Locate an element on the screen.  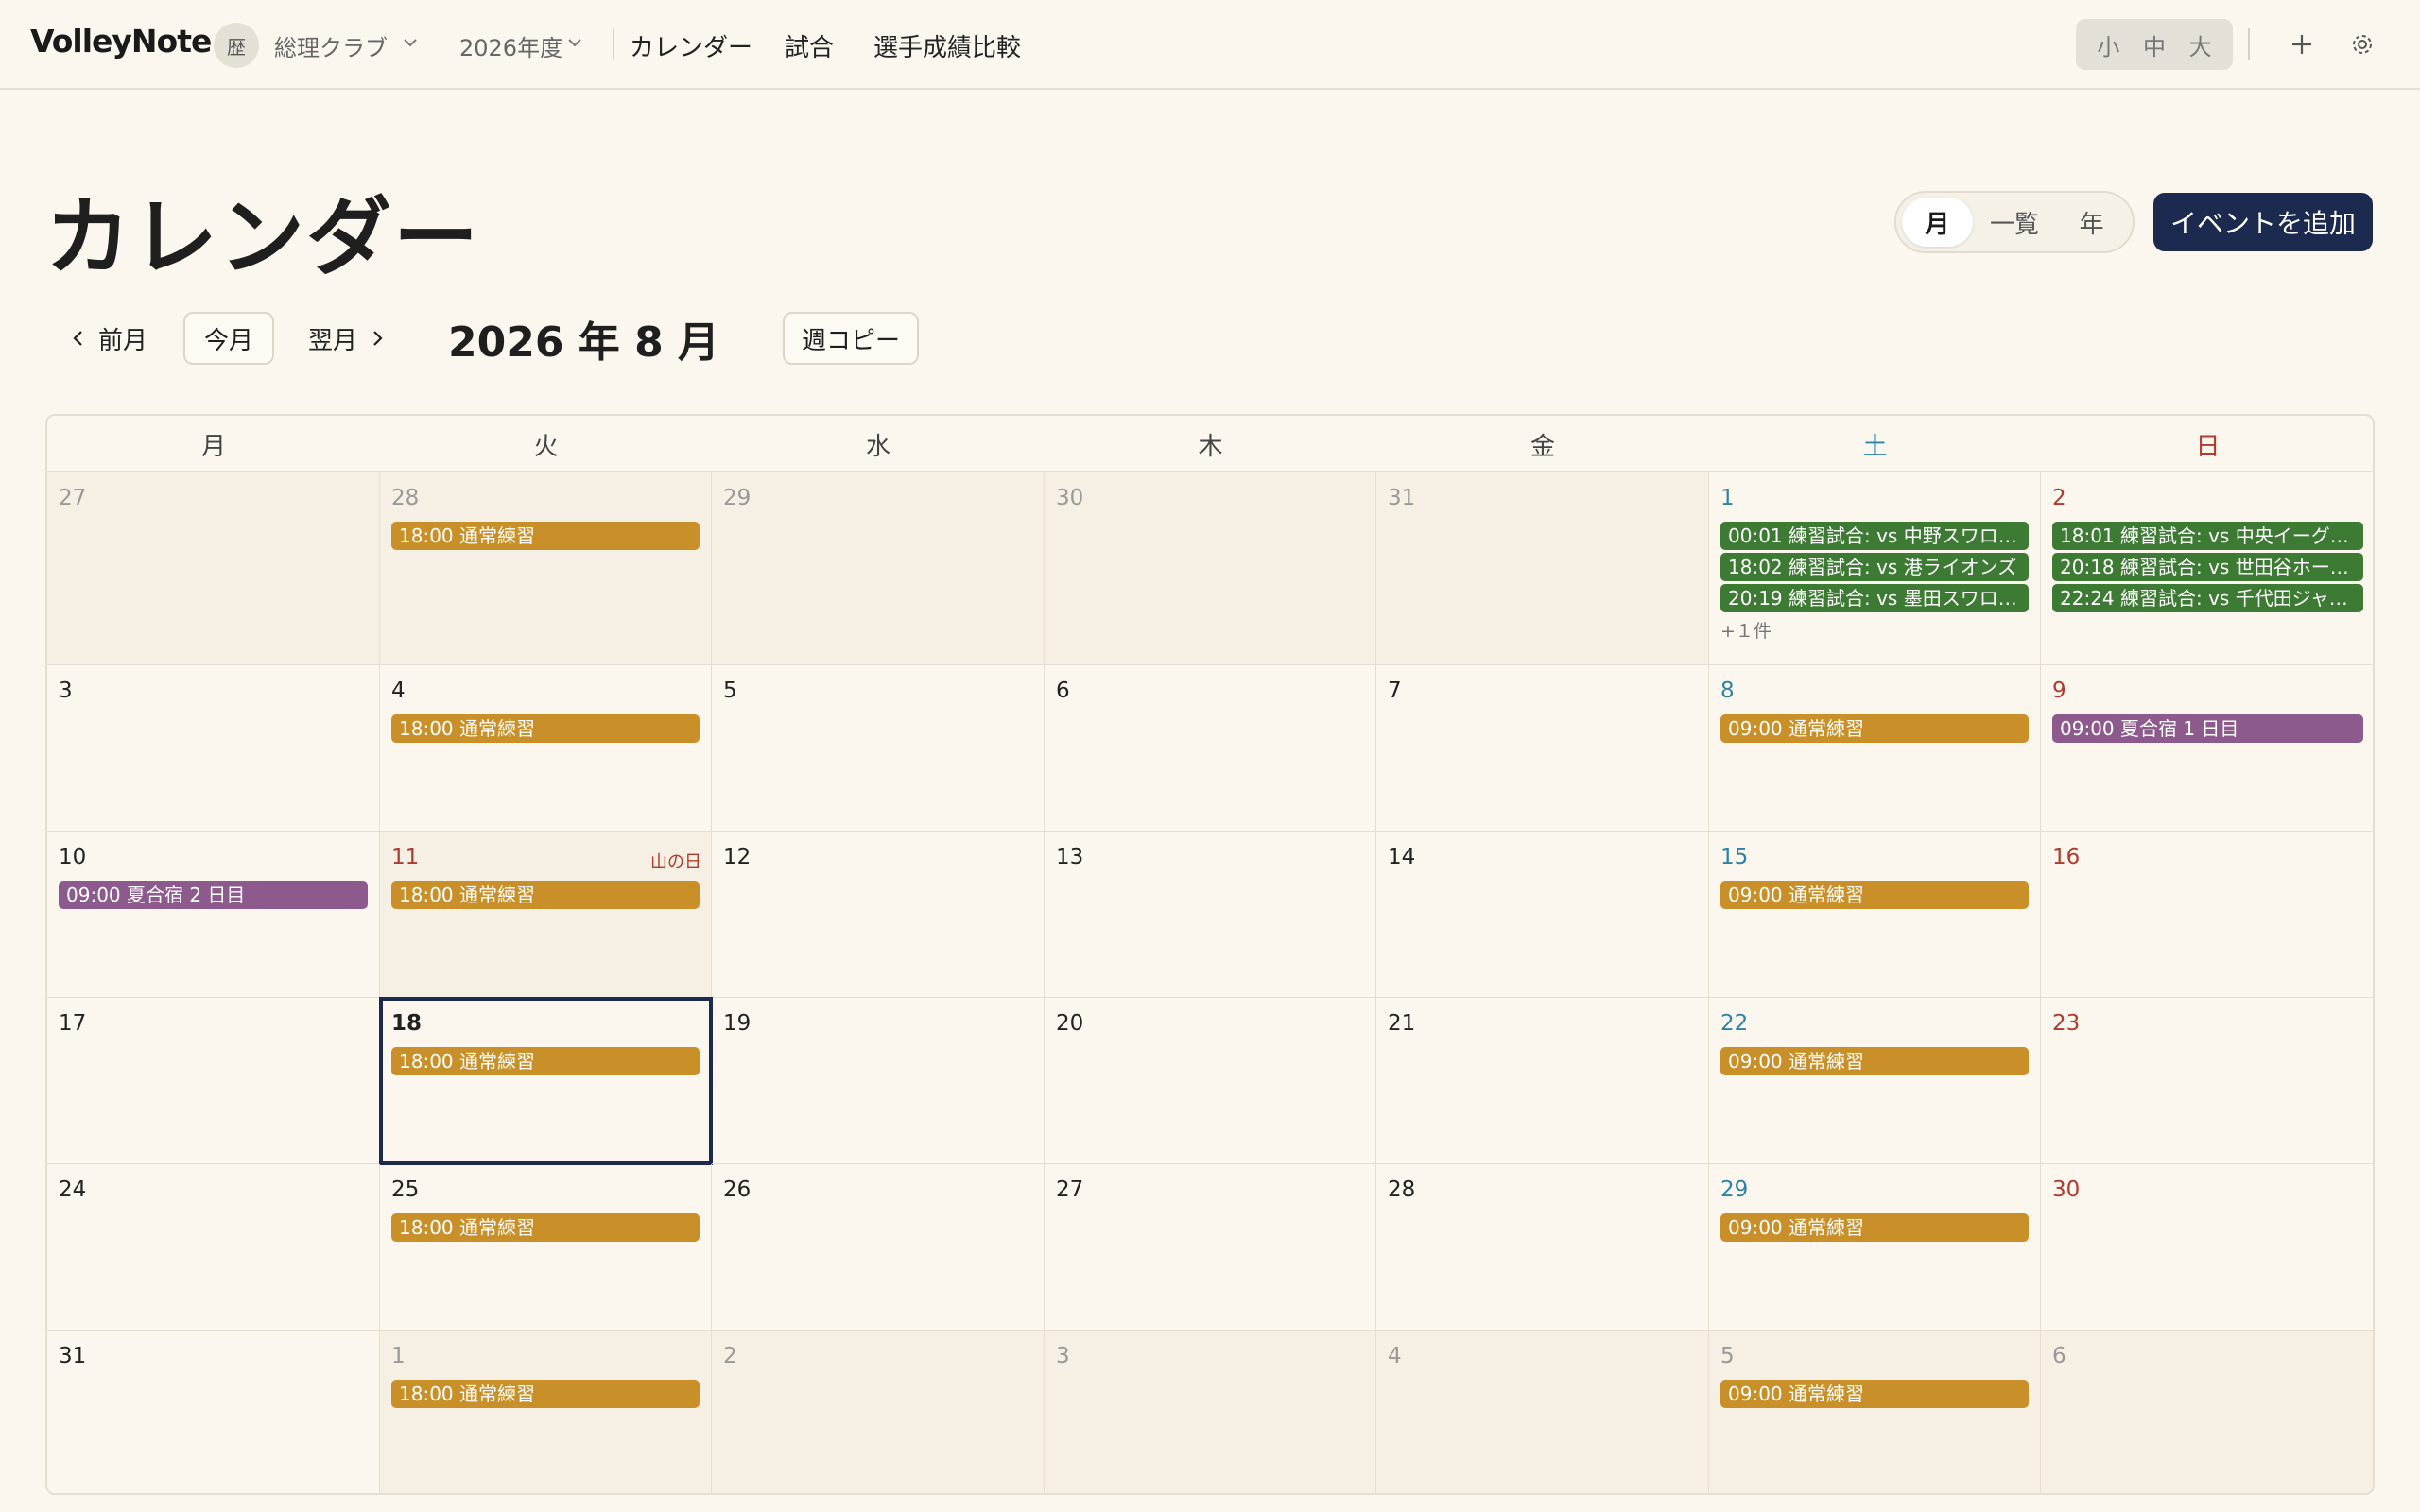
prev-month-label: 前月 is located at coordinates (123, 340).